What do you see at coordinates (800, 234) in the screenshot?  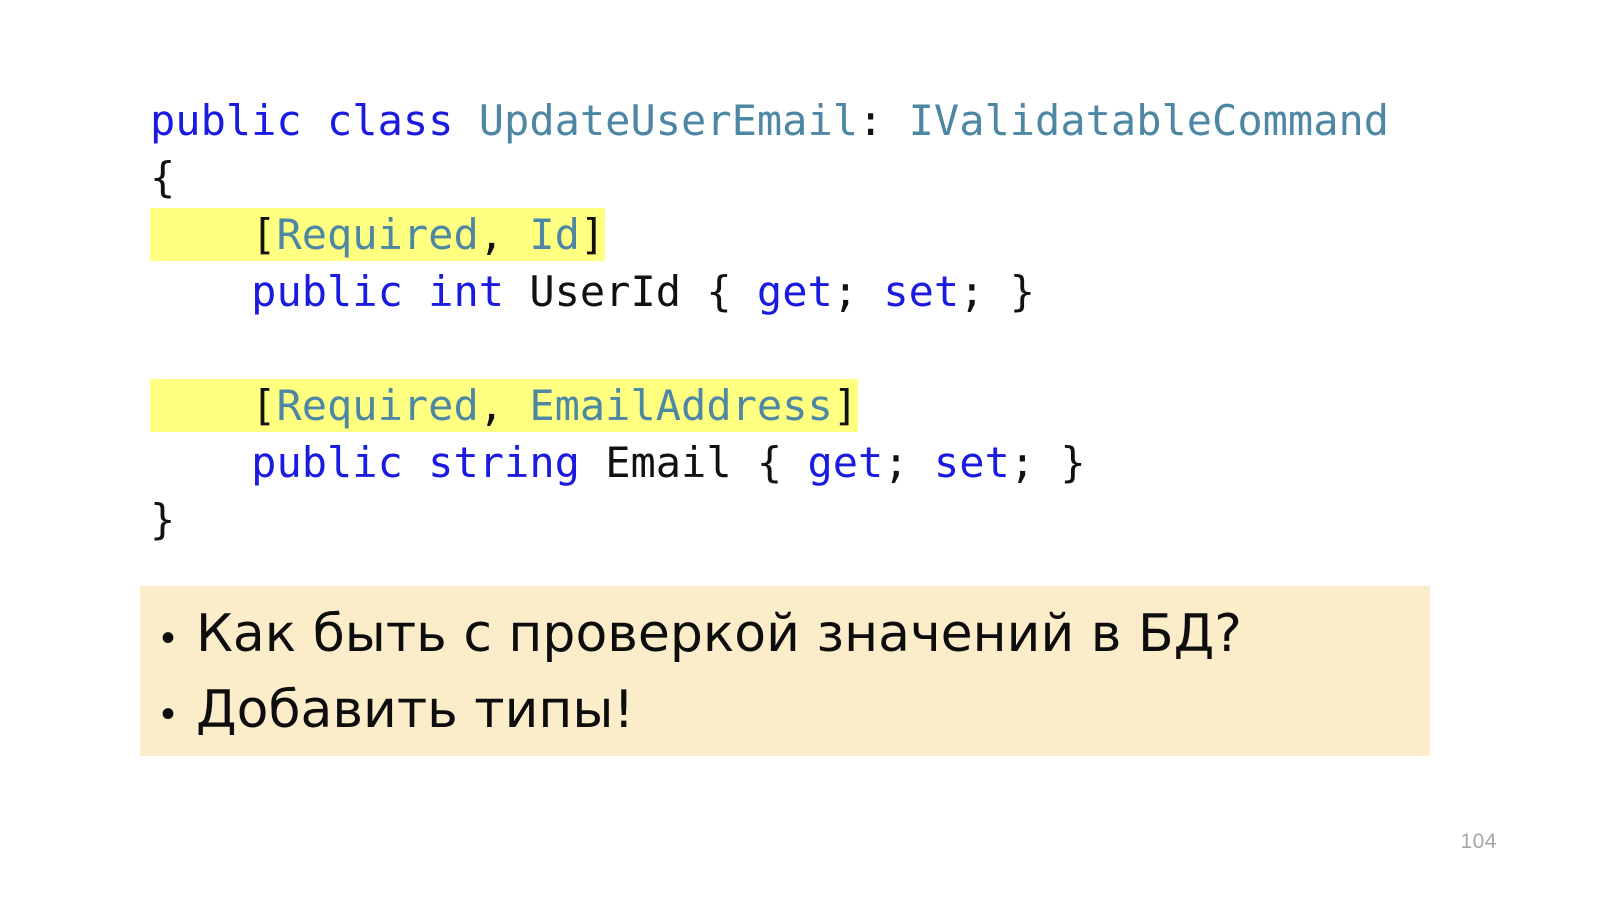 I see `line-attributes-userid: [Required, Id]` at bounding box center [800, 234].